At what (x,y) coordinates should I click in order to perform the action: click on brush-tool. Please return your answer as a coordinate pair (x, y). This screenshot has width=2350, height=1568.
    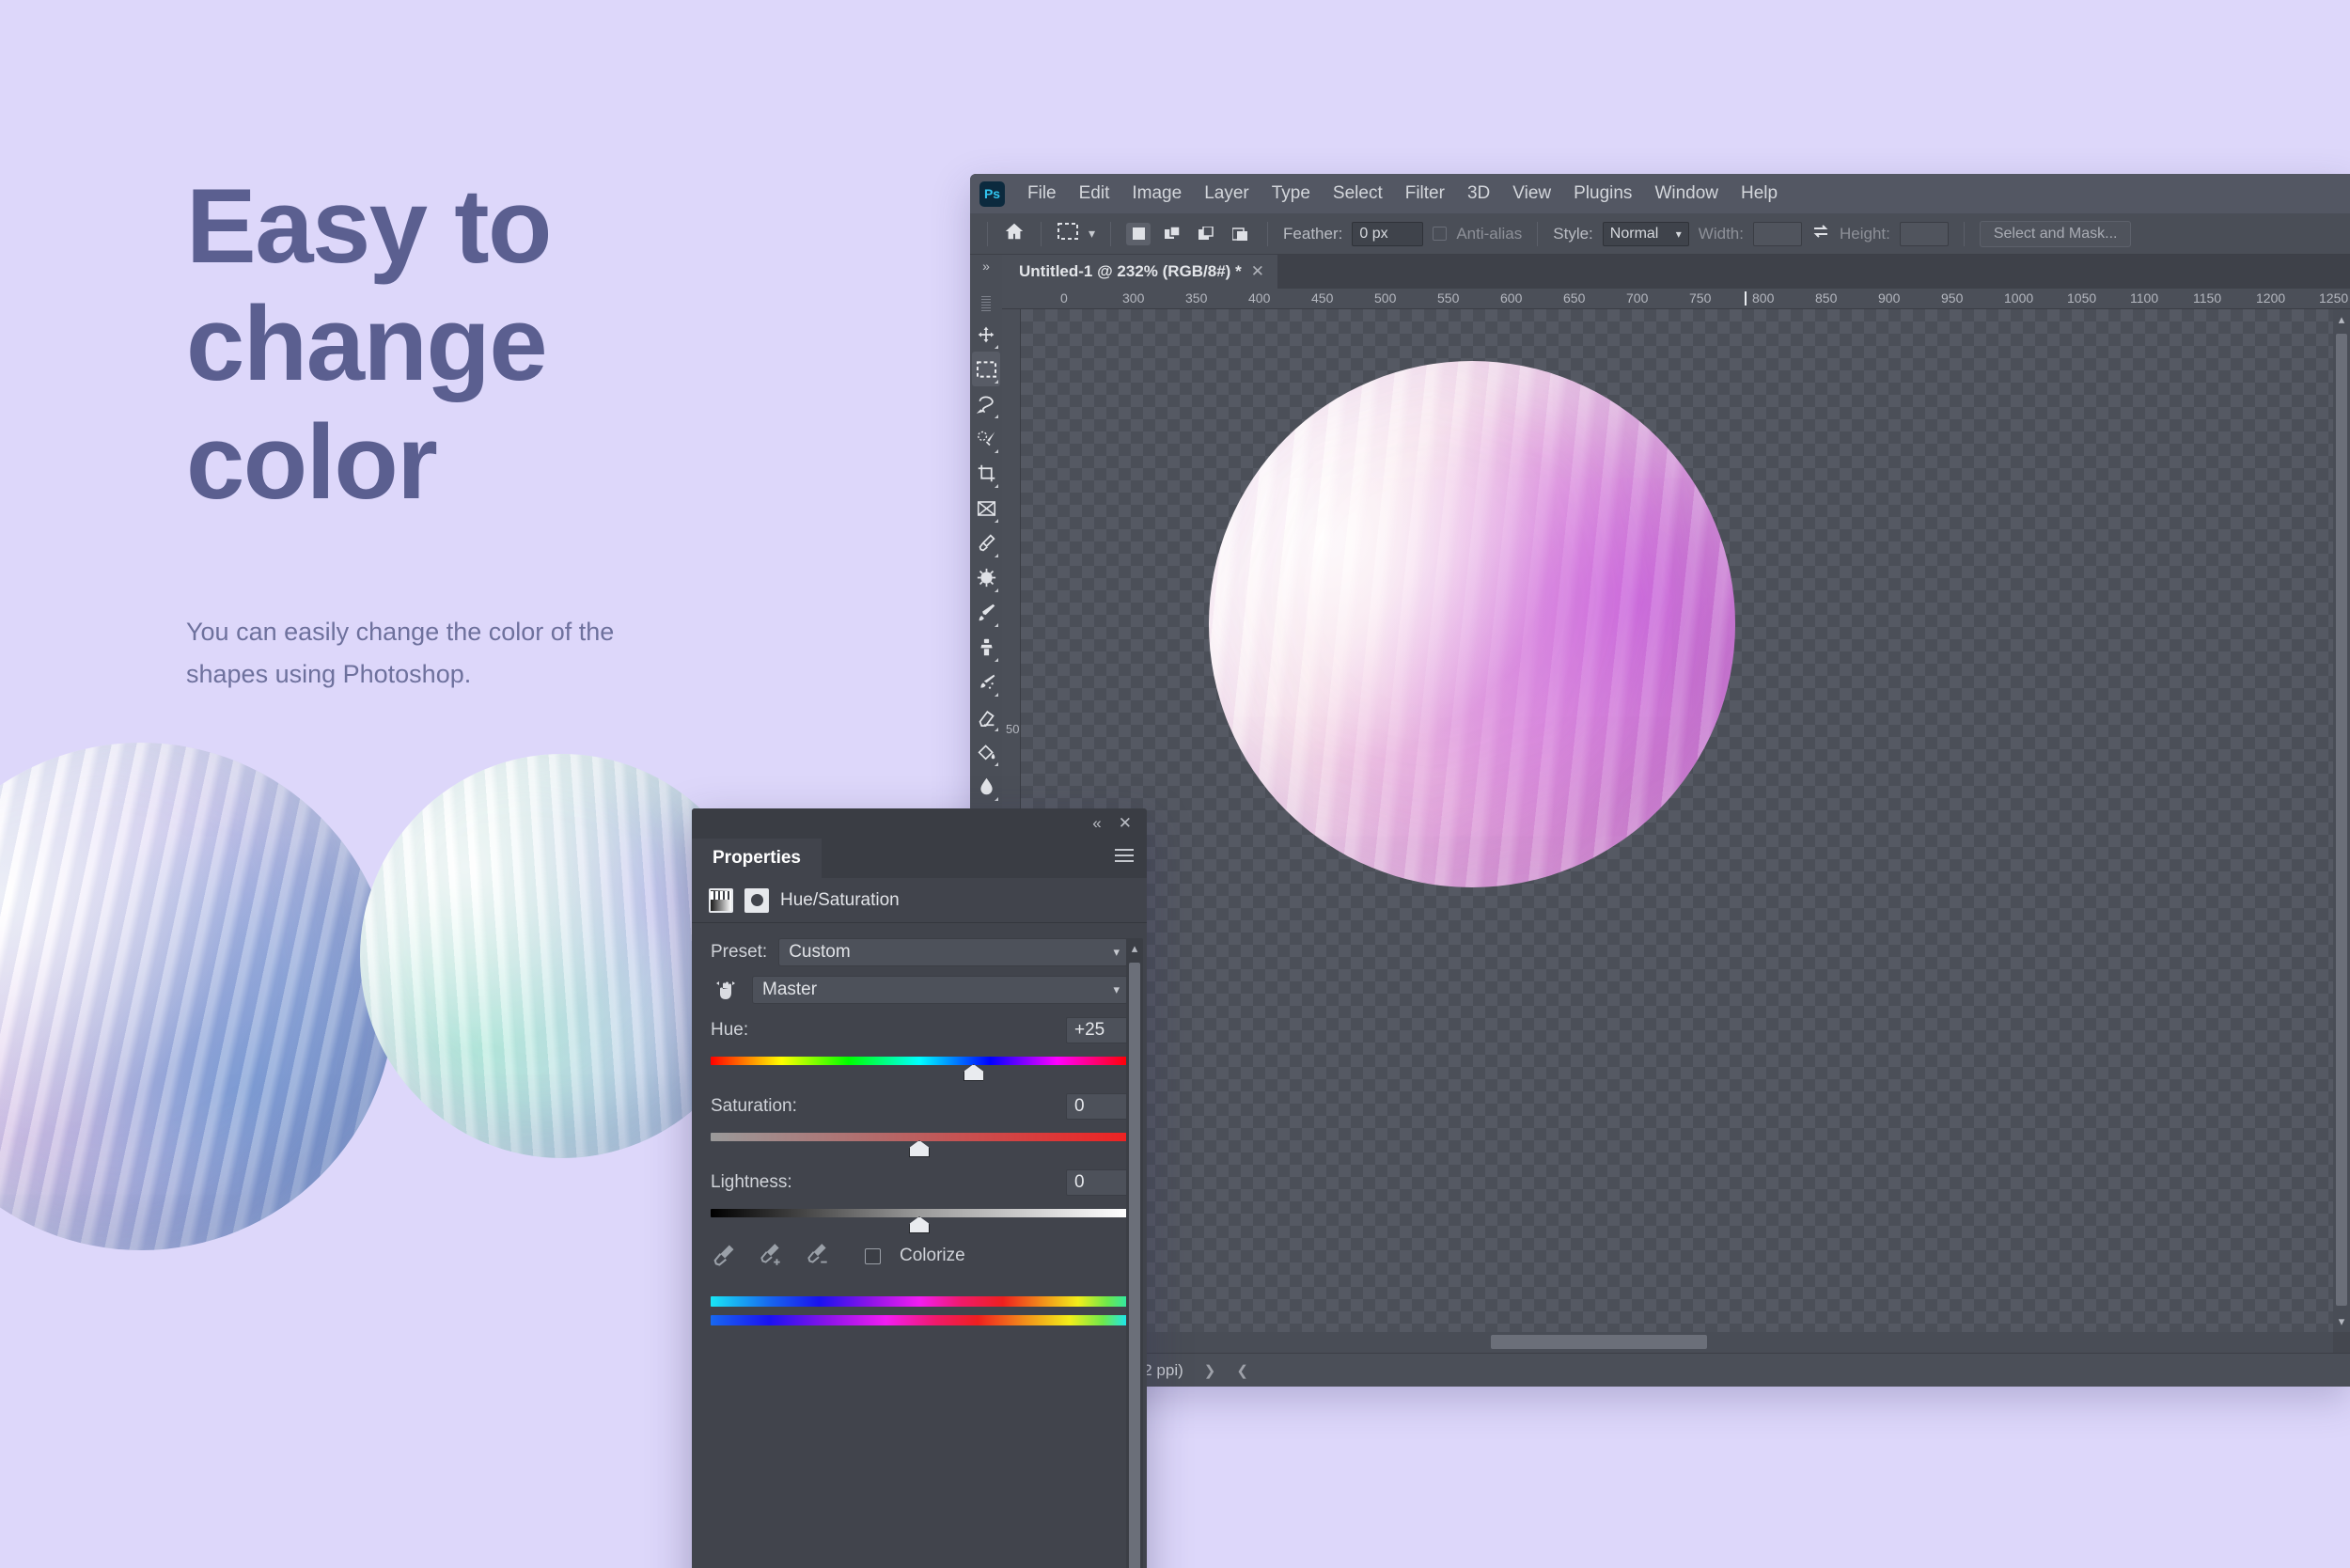
    Looking at the image, I should click on (986, 612).